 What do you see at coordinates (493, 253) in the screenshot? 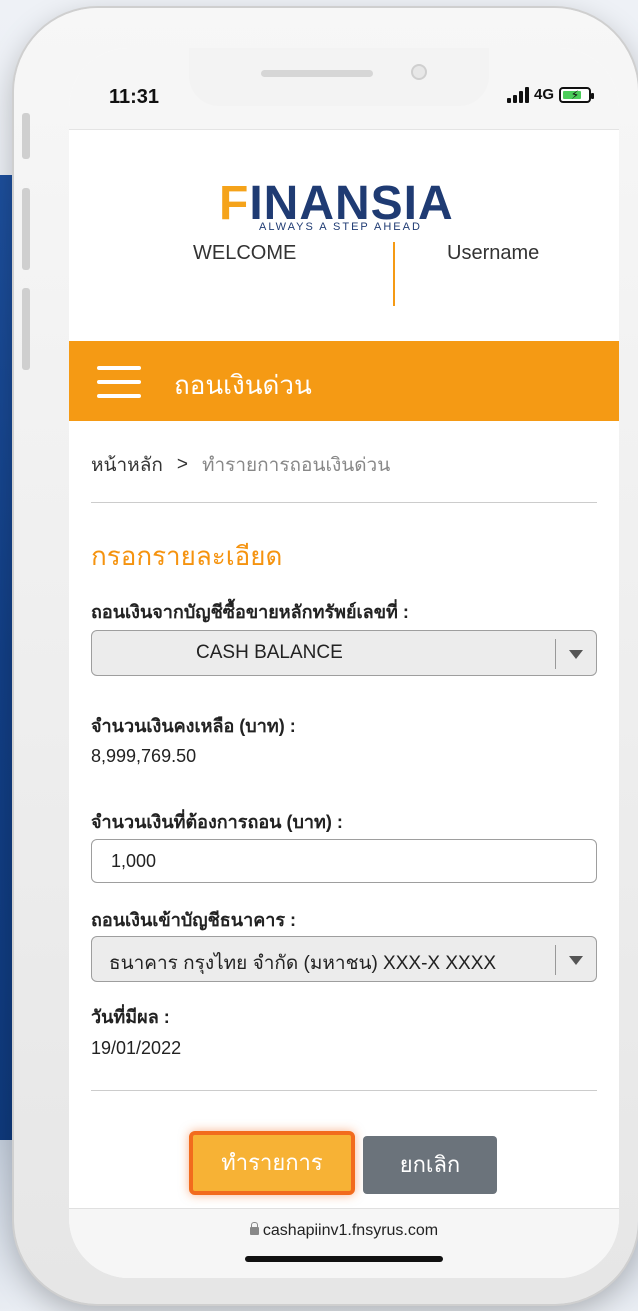
I see `username-text: Username` at bounding box center [493, 253].